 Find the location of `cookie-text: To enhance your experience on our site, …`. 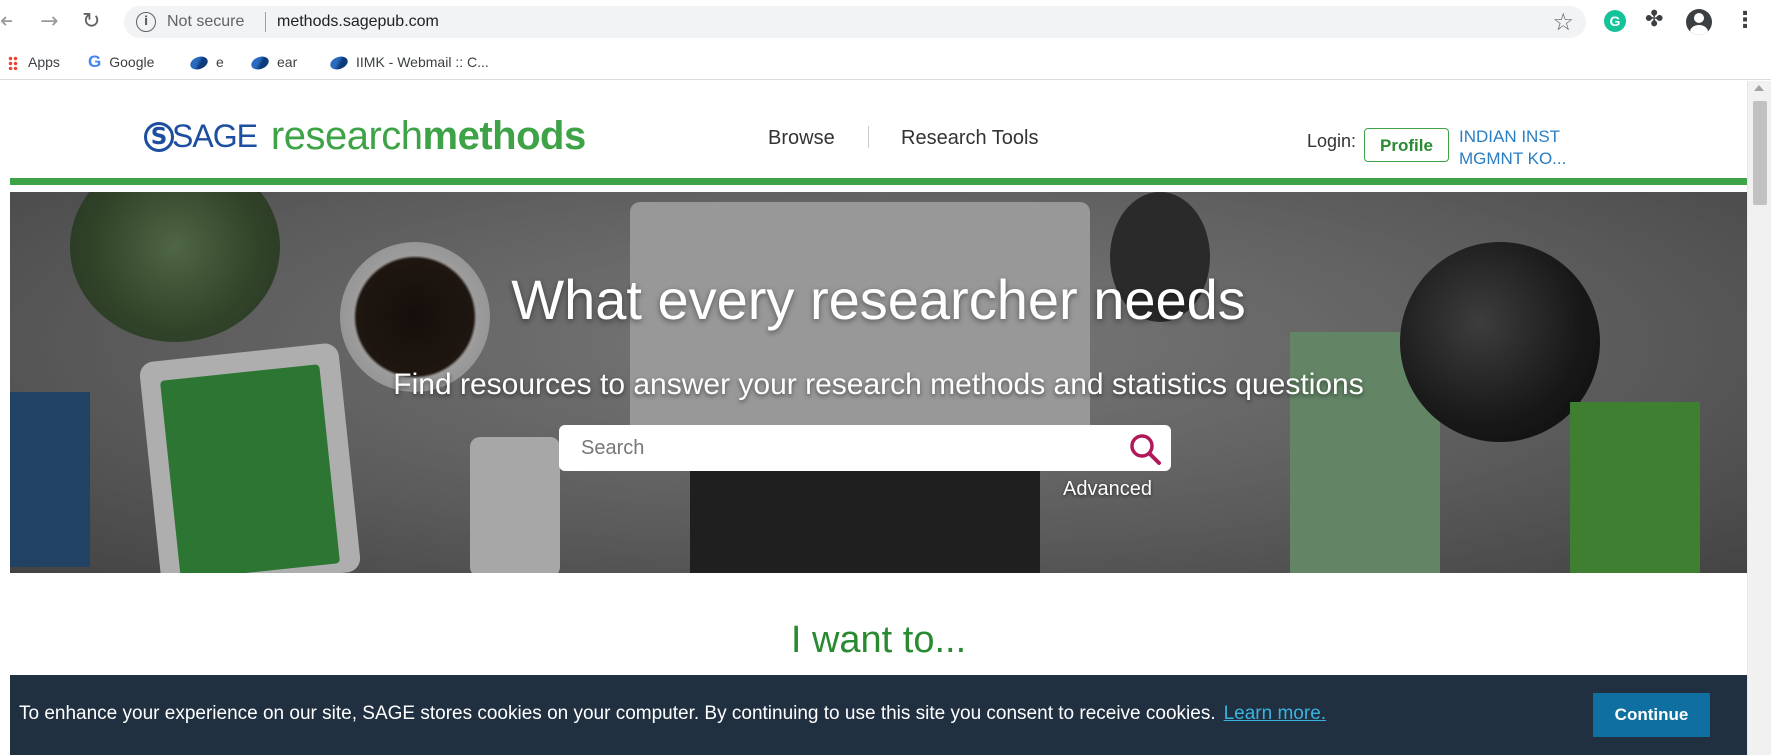

cookie-text: To enhance your experience on our site, … is located at coordinates (617, 713).